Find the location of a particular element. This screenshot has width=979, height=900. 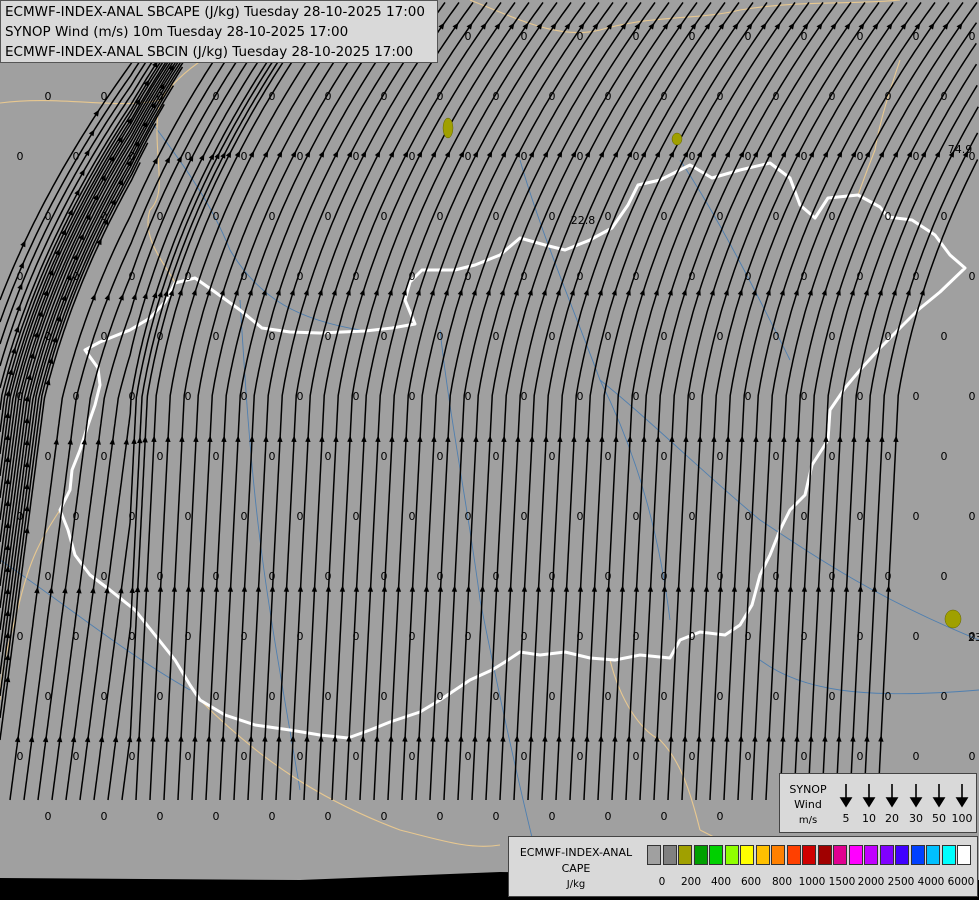

cape-tick-label: 600 is located at coordinates (751, 882).